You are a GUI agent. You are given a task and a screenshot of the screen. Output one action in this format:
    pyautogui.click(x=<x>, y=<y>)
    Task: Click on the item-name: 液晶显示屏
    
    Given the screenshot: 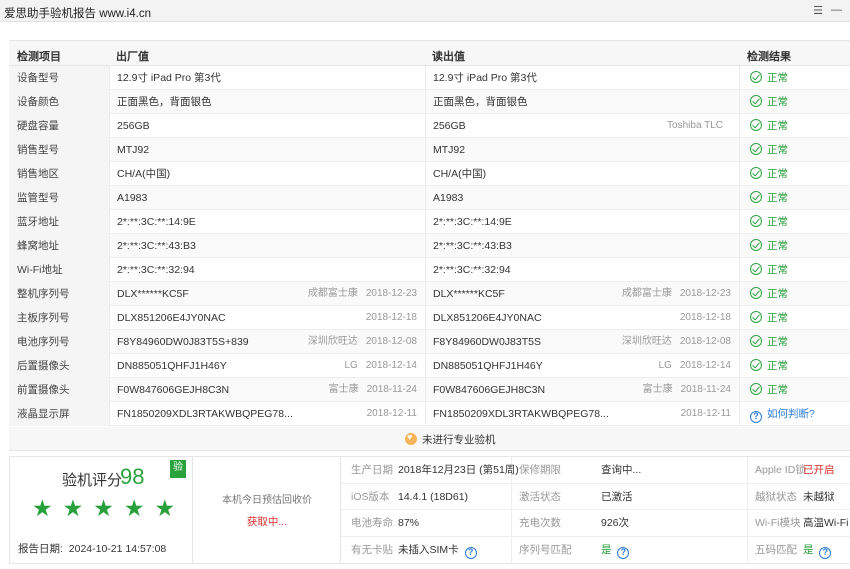 What is the action you would take?
    pyautogui.click(x=59, y=414)
    